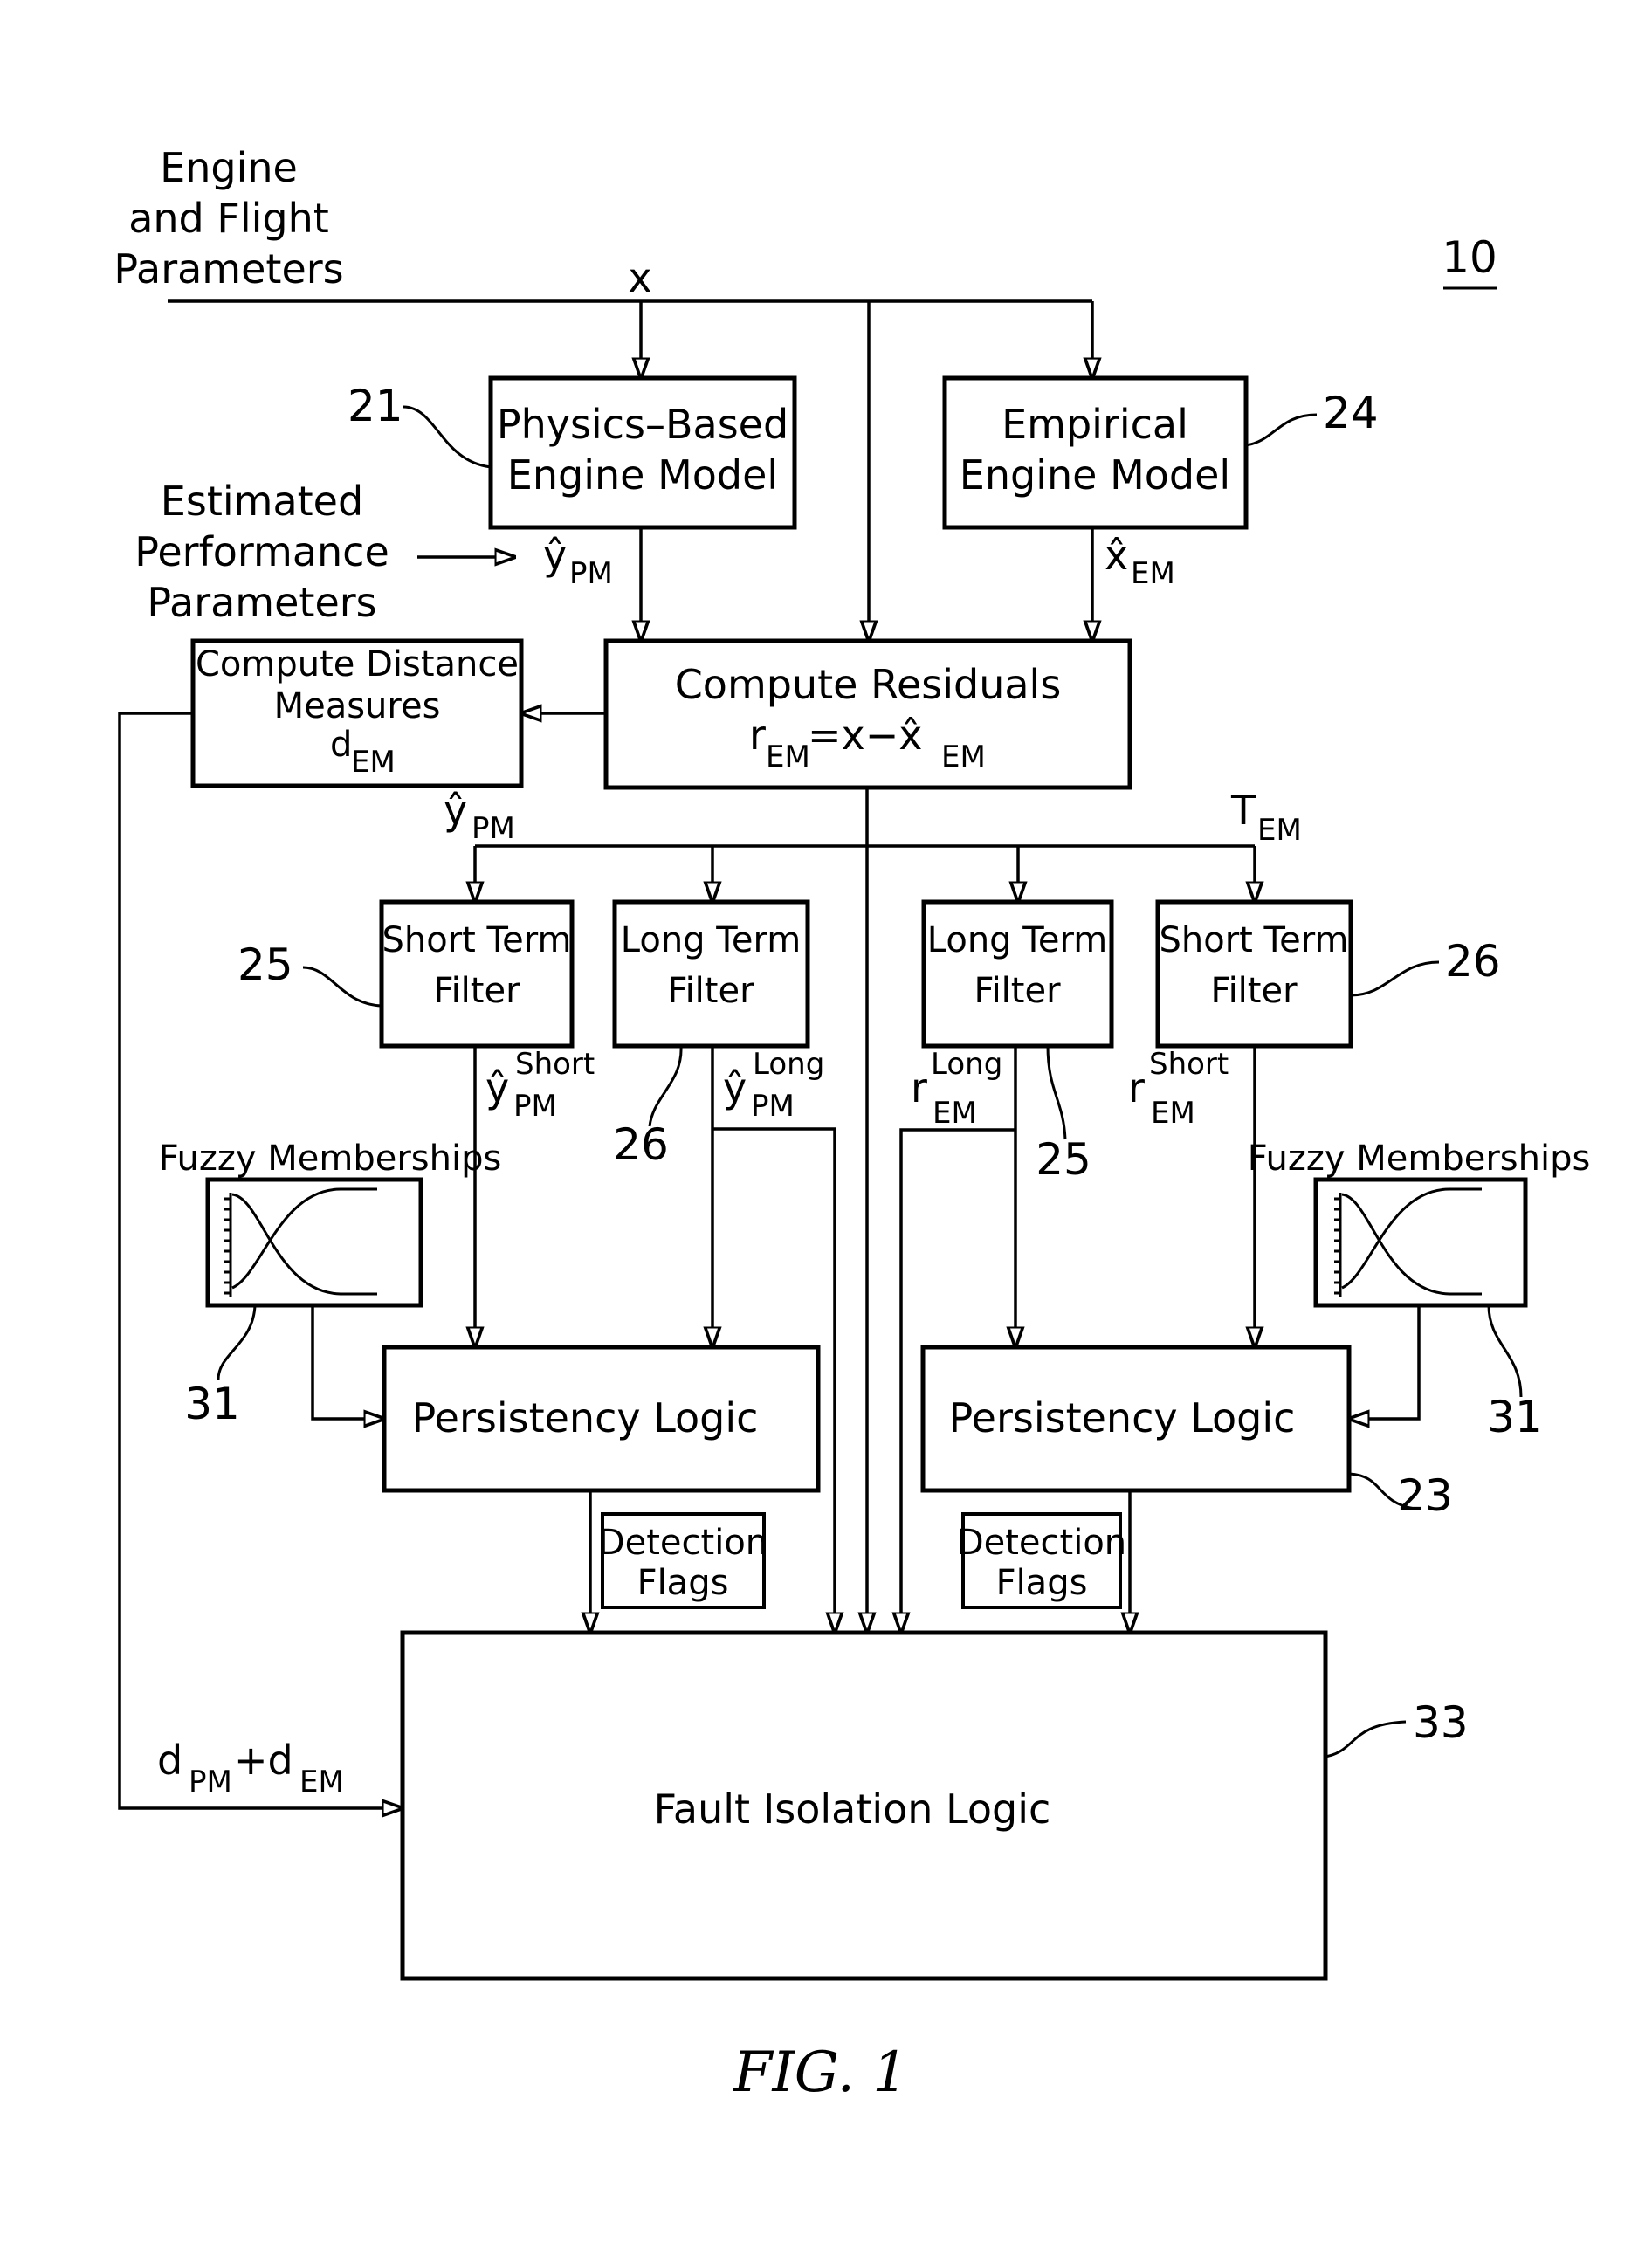  What do you see at coordinates (1017, 940) in the screenshot?
I see `lt-em-line-1: Long Term` at bounding box center [1017, 940].